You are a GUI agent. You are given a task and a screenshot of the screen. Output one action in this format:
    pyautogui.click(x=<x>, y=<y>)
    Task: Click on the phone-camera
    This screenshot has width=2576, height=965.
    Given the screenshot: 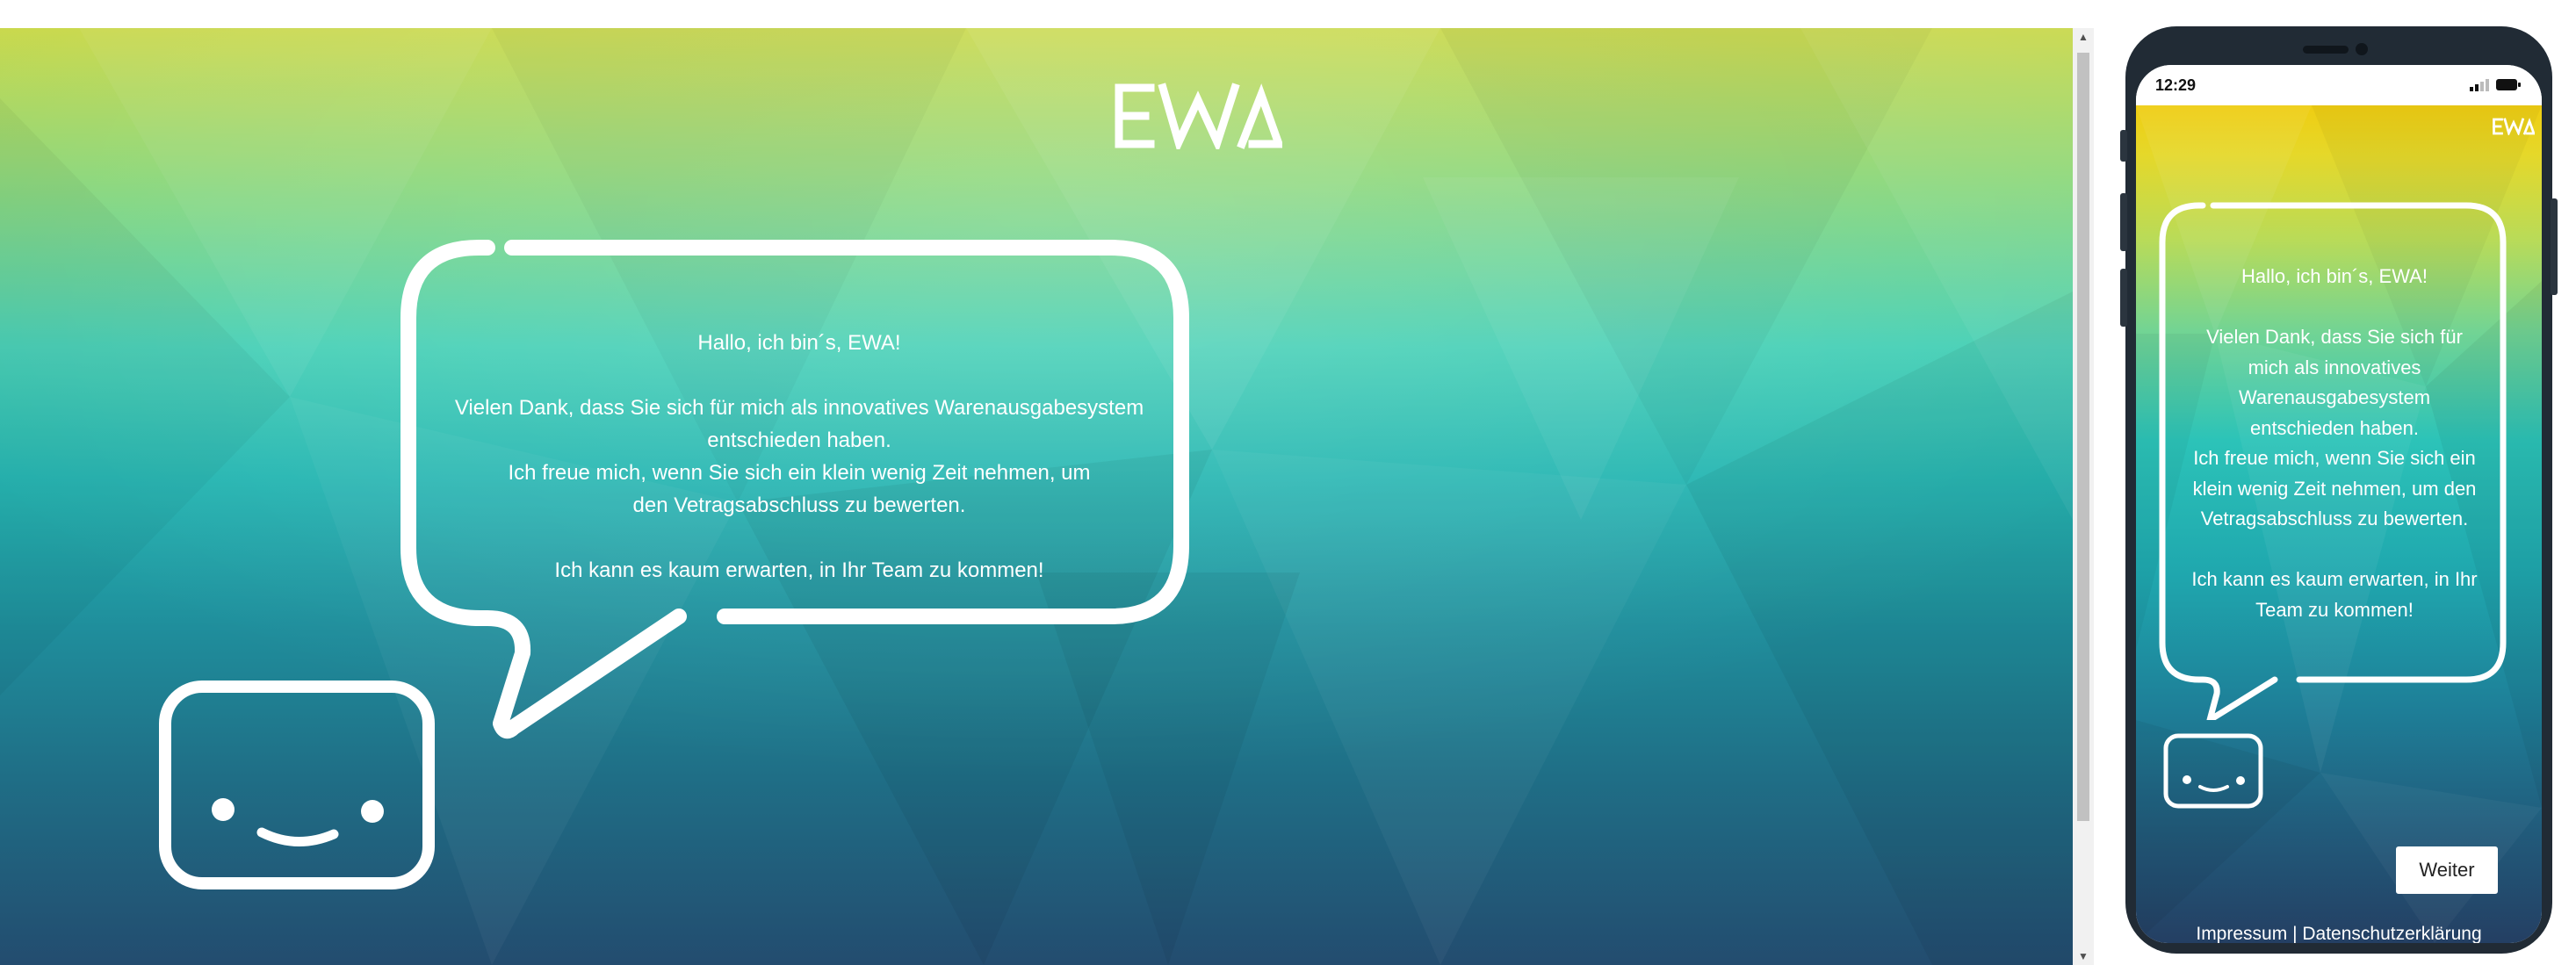 What is the action you would take?
    pyautogui.click(x=2362, y=49)
    